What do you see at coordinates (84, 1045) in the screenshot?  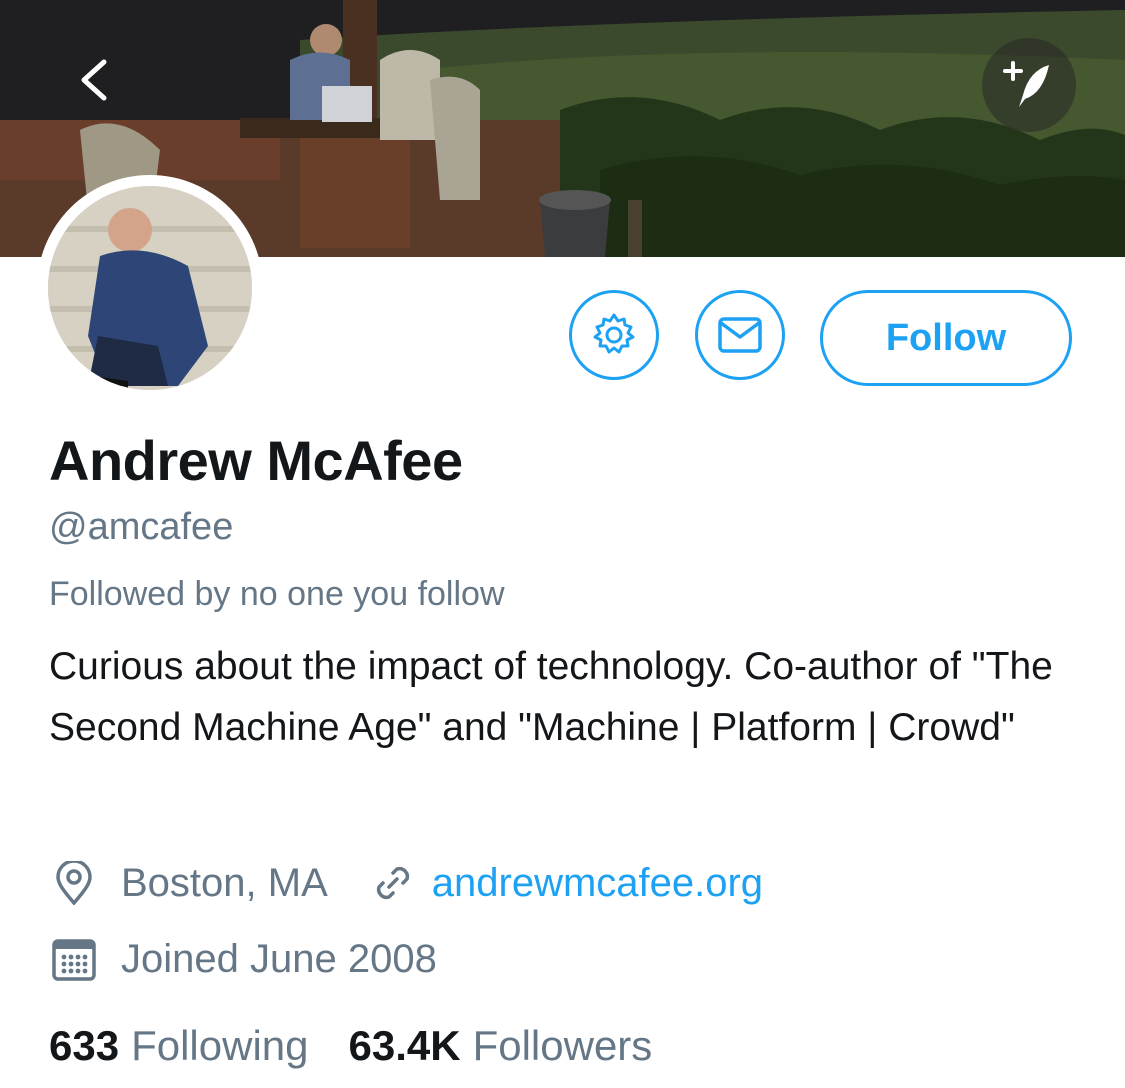 I see `following-count: 633` at bounding box center [84, 1045].